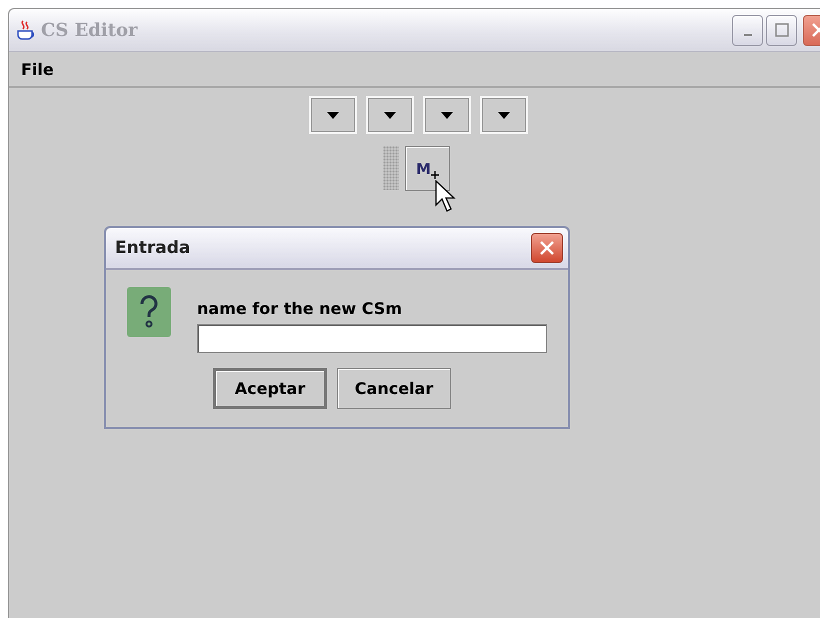  What do you see at coordinates (270, 388) in the screenshot?
I see `dialog-button: Aceptar` at bounding box center [270, 388].